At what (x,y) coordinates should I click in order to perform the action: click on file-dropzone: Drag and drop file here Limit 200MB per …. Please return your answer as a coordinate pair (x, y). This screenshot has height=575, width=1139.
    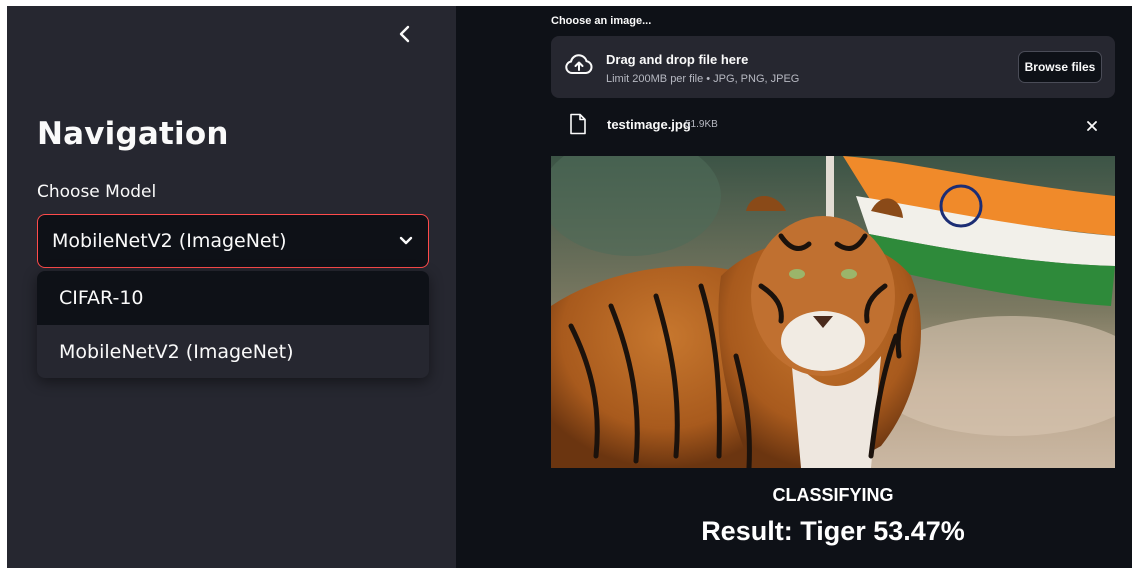
    Looking at the image, I should click on (833, 67).